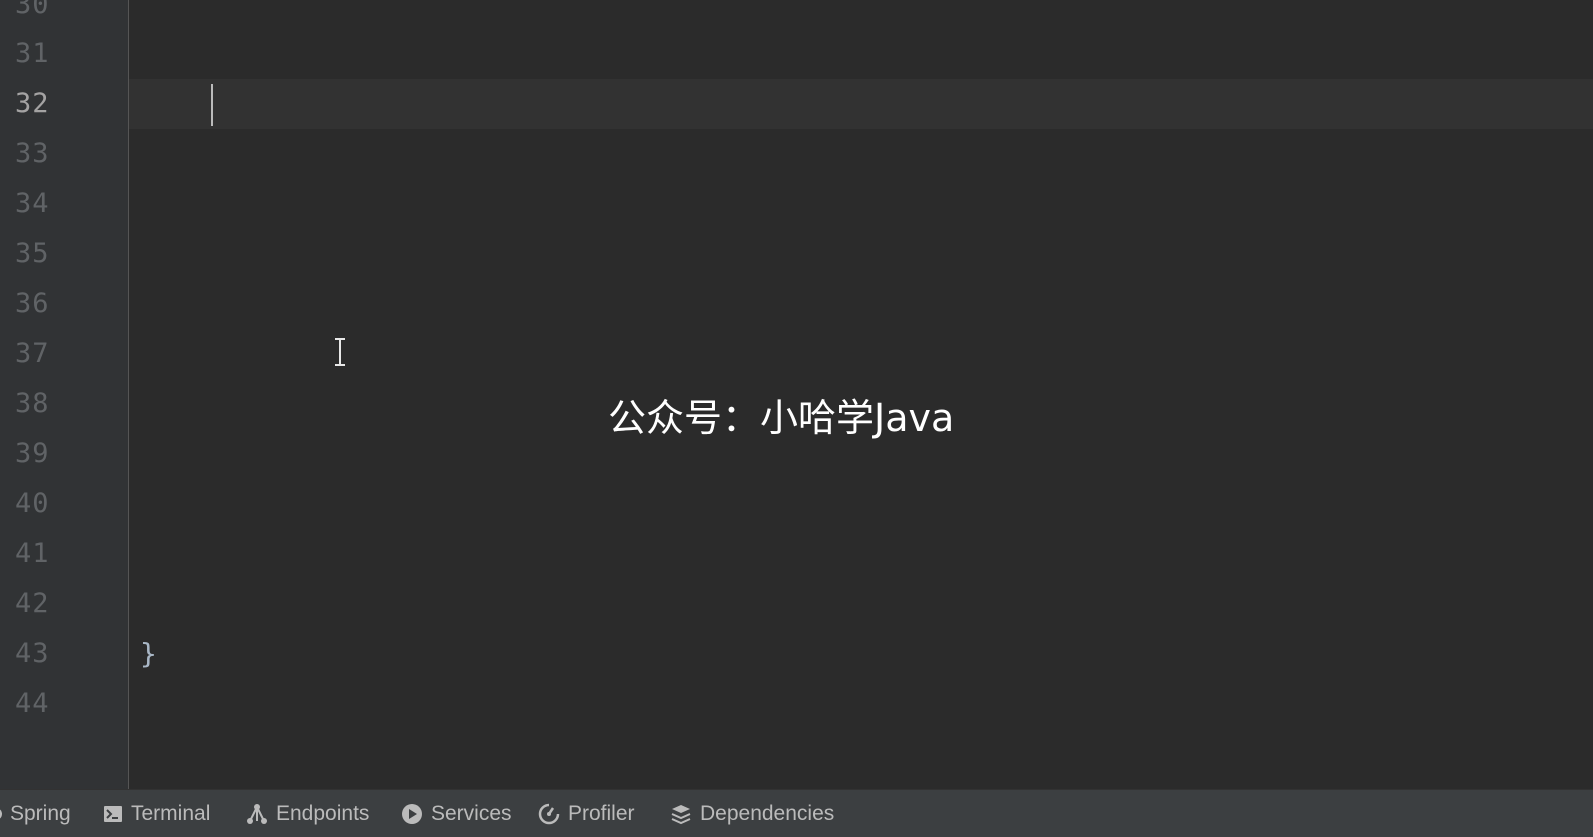  What do you see at coordinates (781, 418) in the screenshot?
I see `watermark-text: 公众号：小哈学Java` at bounding box center [781, 418].